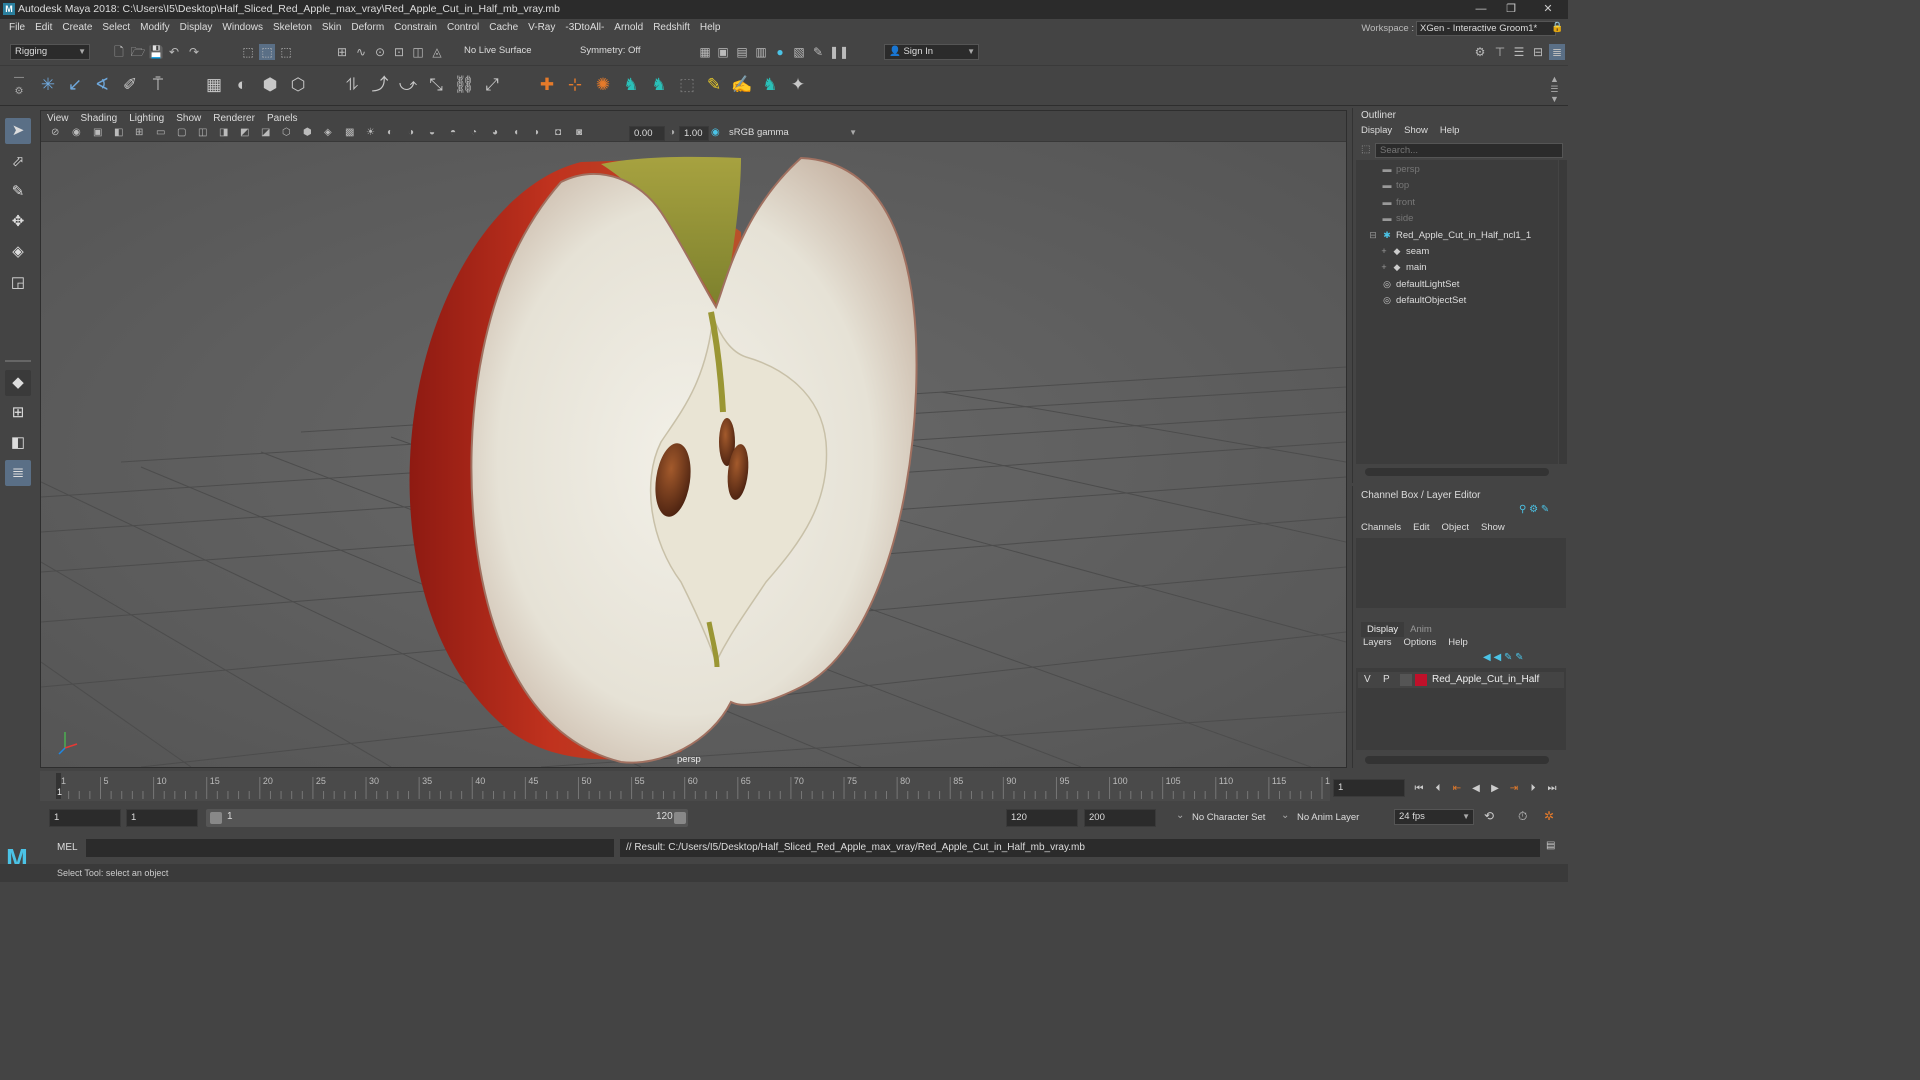 The image size is (1920, 1080). What do you see at coordinates (537, 132) in the screenshot?
I see `xray-active-icon: ◗` at bounding box center [537, 132].